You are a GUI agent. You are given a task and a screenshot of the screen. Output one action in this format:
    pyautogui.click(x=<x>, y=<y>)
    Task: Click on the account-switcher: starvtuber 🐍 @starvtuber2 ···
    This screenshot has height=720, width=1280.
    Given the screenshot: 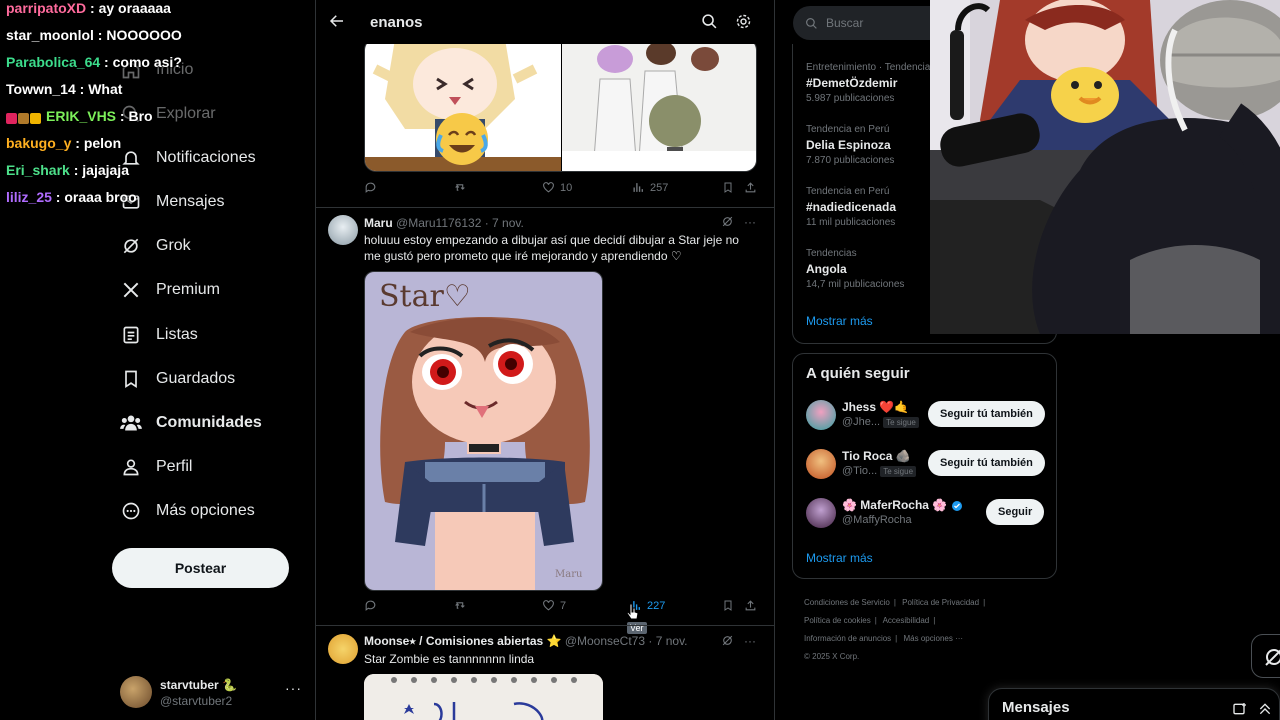 What is the action you would take?
    pyautogui.click(x=212, y=693)
    